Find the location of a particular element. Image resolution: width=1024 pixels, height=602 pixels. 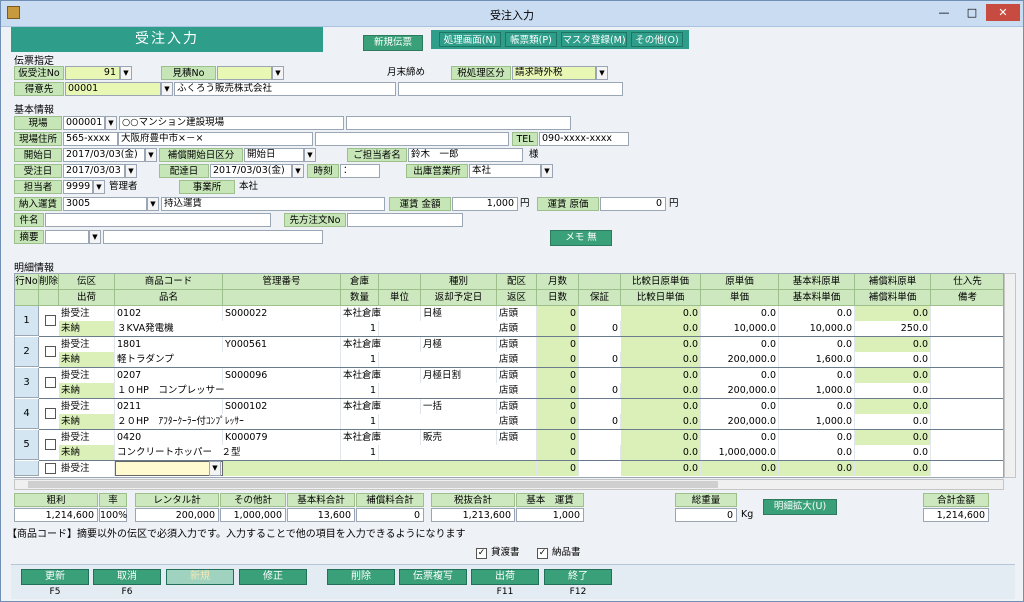

close-button: ✕ is located at coordinates (1003, 12).